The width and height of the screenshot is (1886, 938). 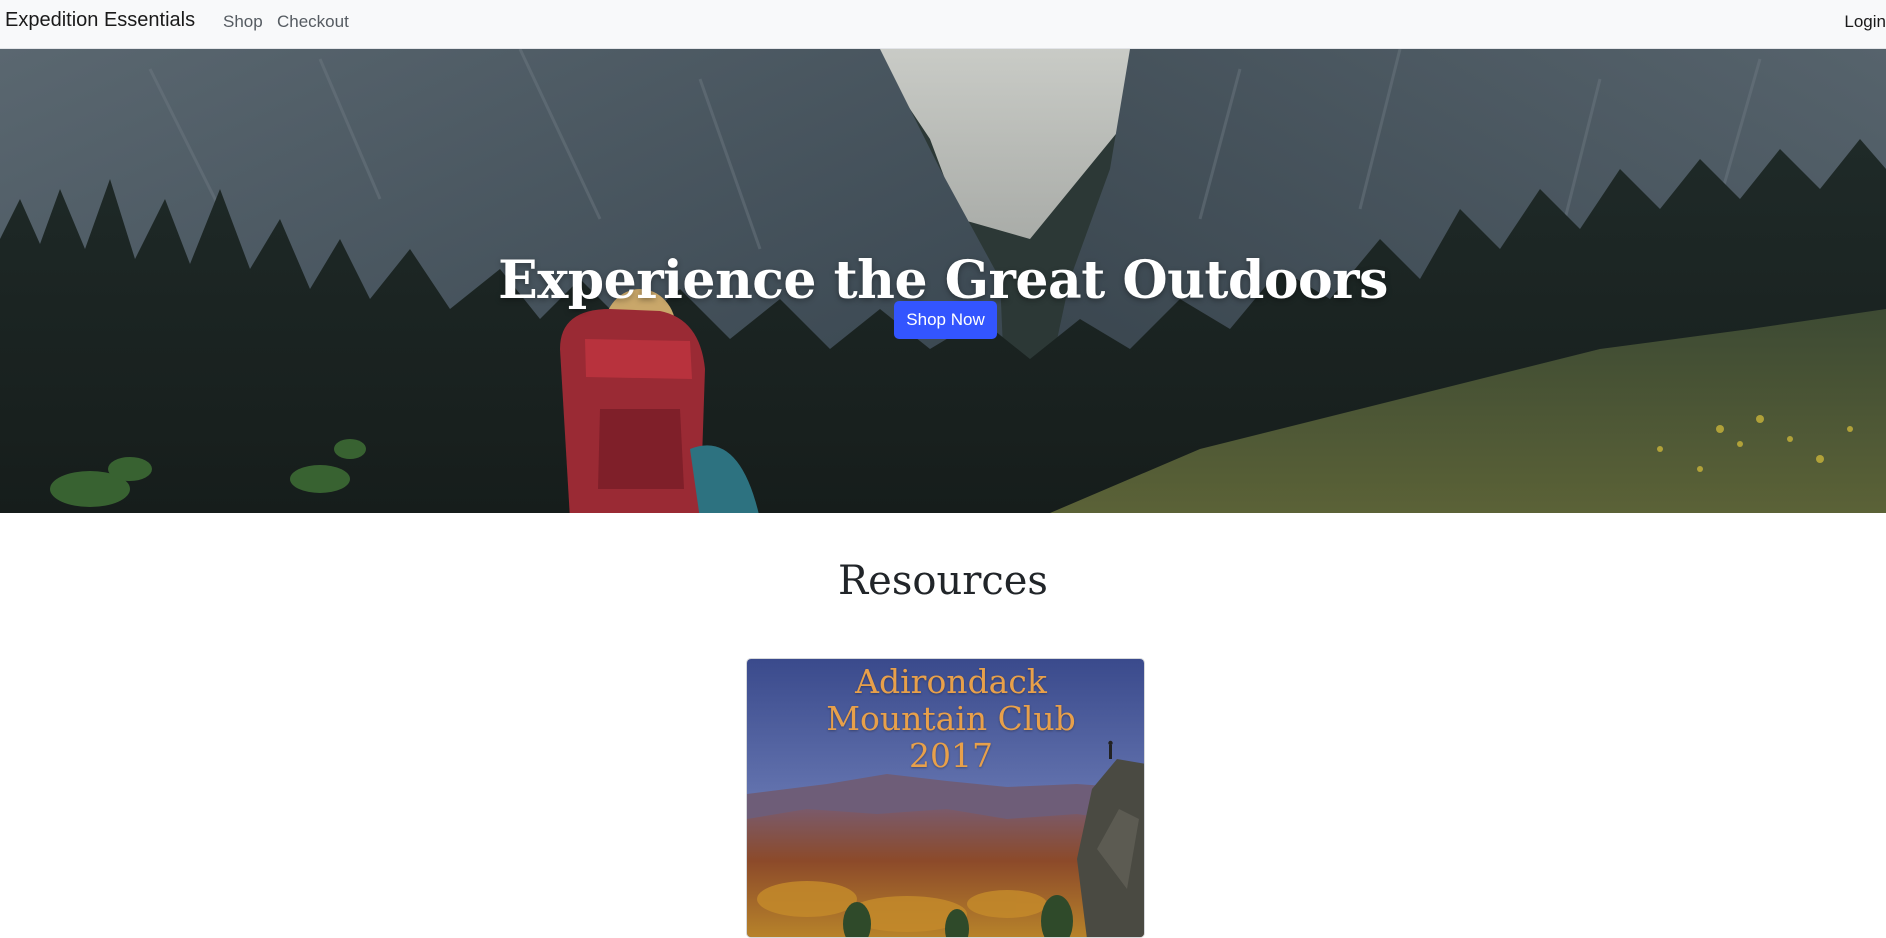 What do you see at coordinates (313, 22) in the screenshot?
I see `nav-link-checkout: Checkout` at bounding box center [313, 22].